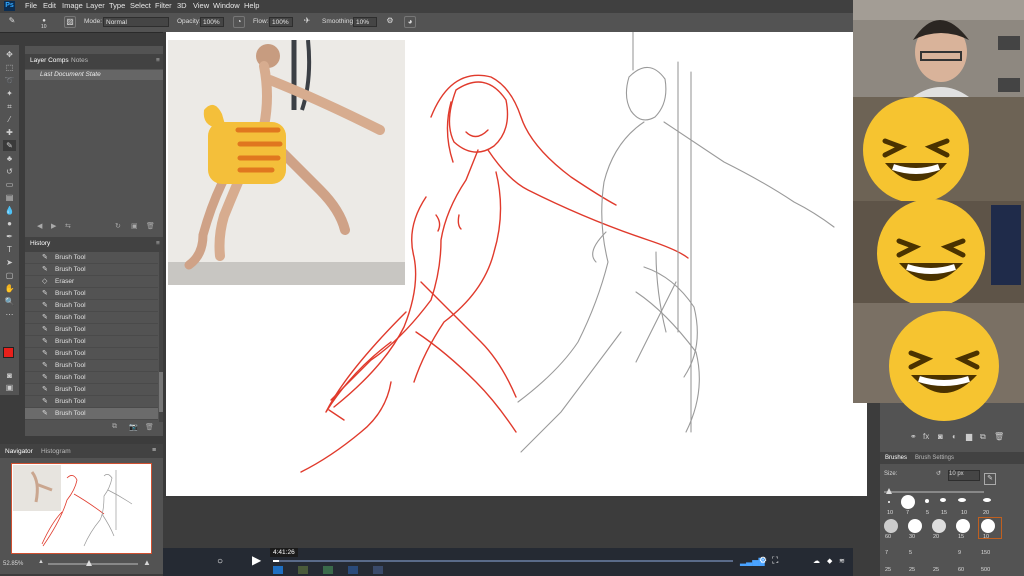 Image resolution: width=1024 pixels, height=576 pixels. I want to click on shape-tool-icon: ▢, so click(9, 275).